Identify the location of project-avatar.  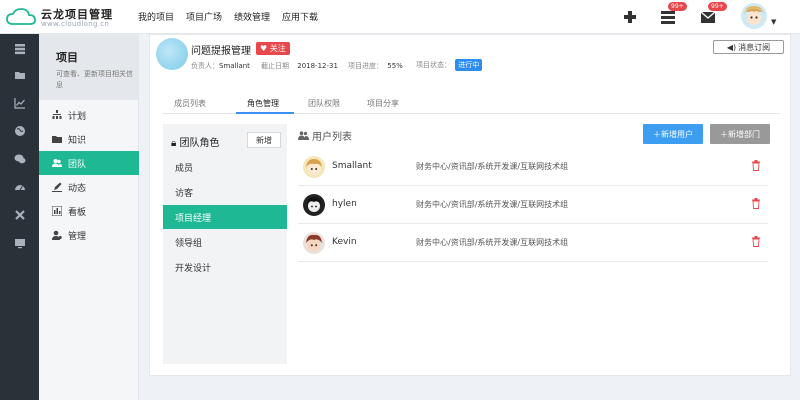
(172, 54).